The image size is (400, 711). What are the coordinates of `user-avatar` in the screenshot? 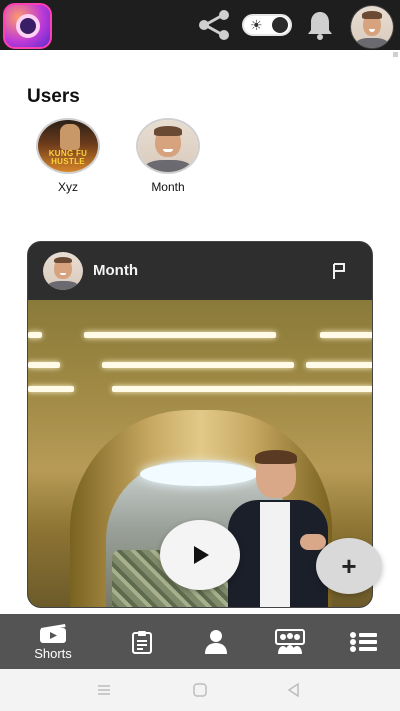 It's located at (168, 146).